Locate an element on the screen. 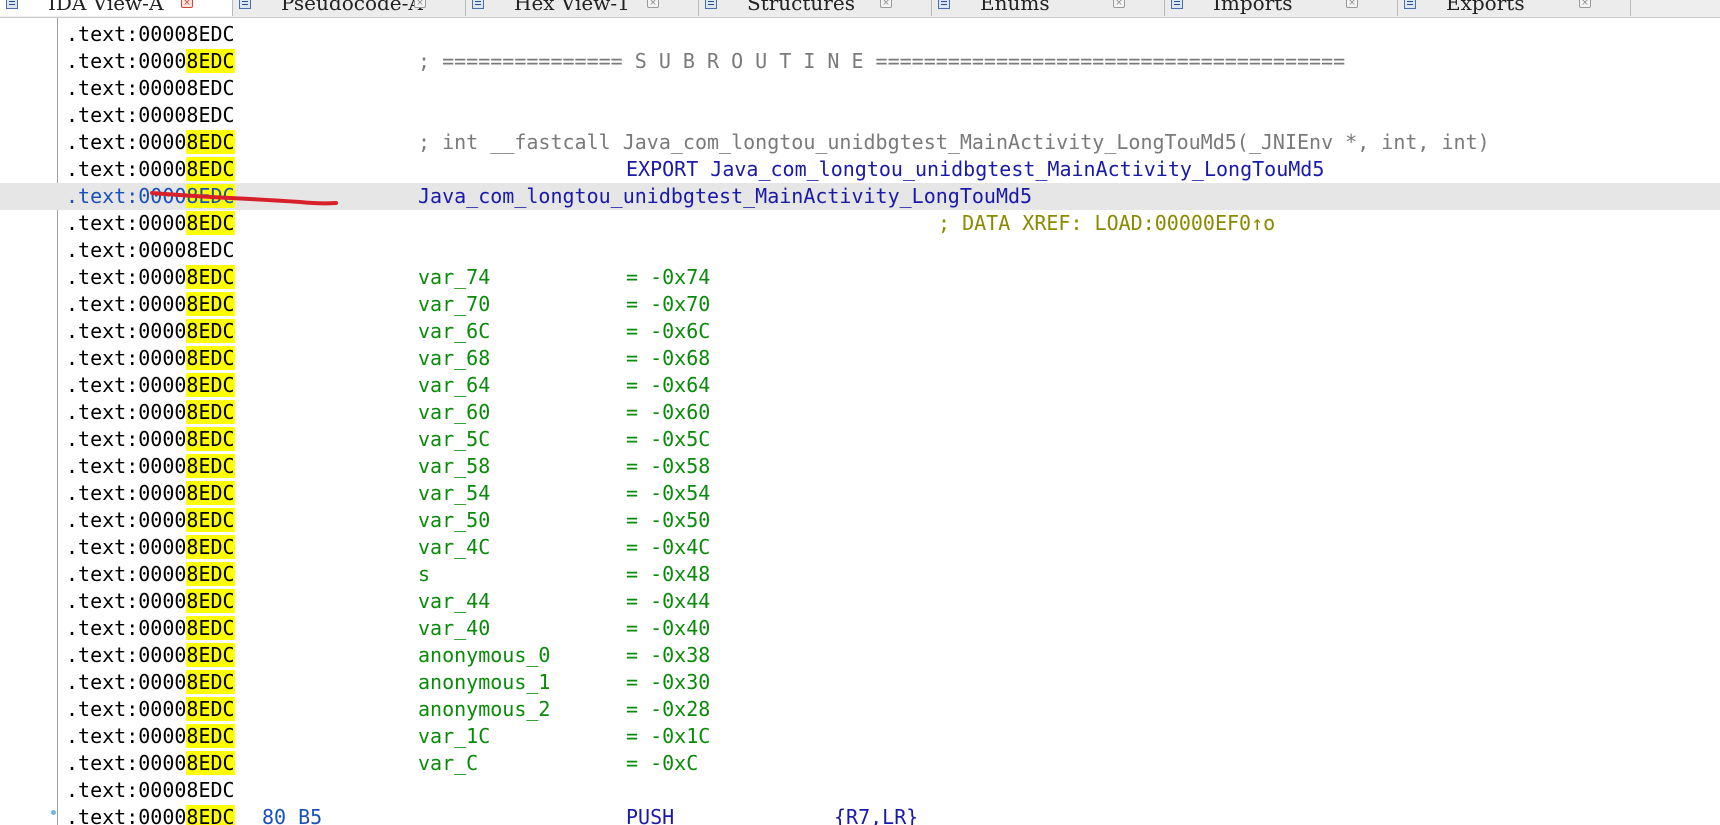 Image resolution: width=1720 pixels, height=825 pixels. listing-row: .text:00008EDC var_C = -0xC is located at coordinates (860, 763).